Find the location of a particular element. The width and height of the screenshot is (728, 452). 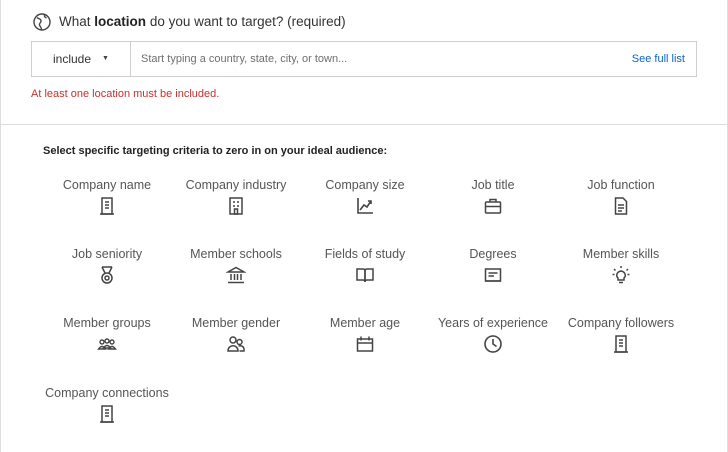

diploma-icon is located at coordinates (493, 275).